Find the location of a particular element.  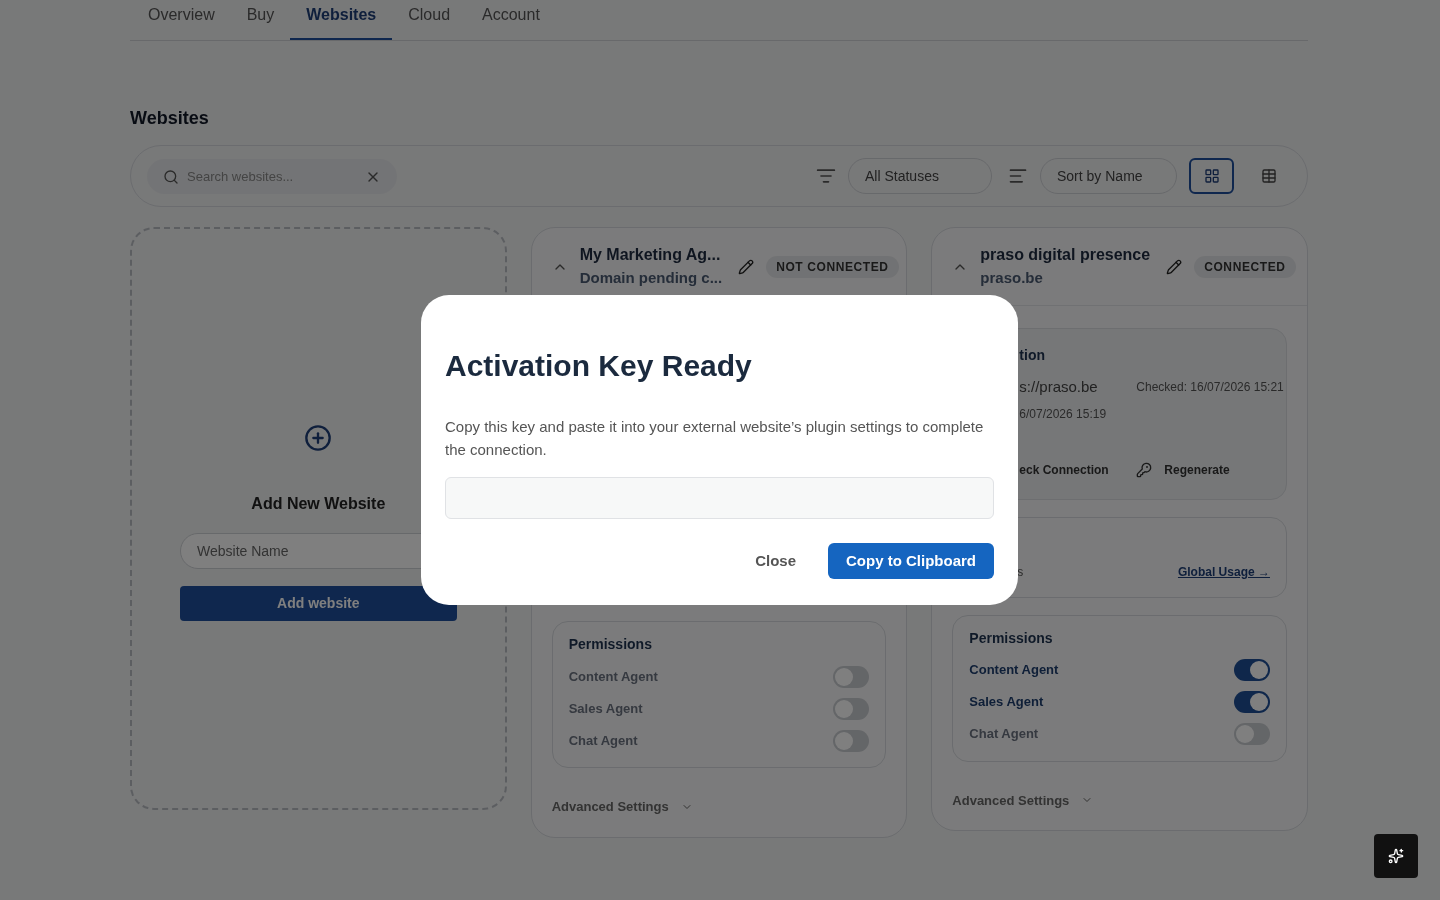

global-usage-link: Global Usage → is located at coordinates (1223, 571).